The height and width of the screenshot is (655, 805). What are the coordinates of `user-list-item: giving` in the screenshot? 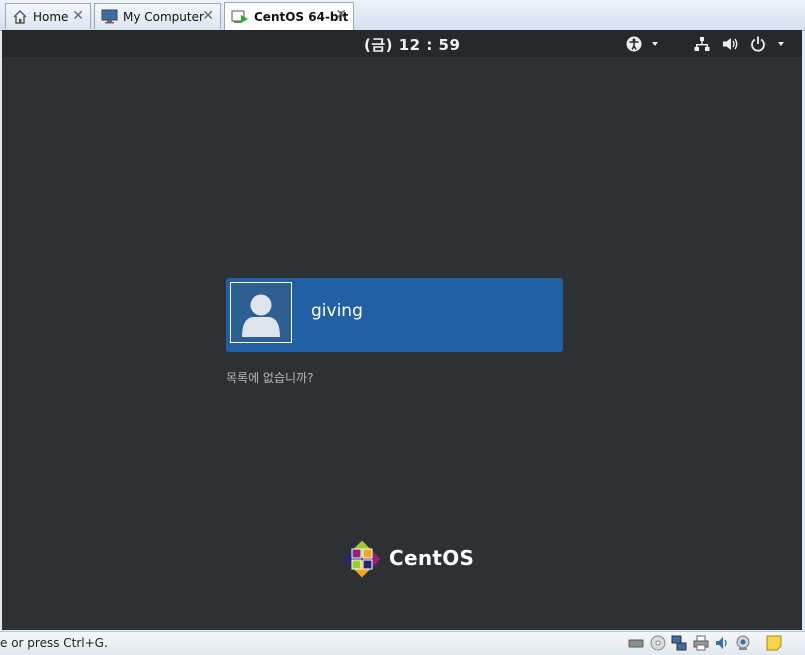 It's located at (394, 315).